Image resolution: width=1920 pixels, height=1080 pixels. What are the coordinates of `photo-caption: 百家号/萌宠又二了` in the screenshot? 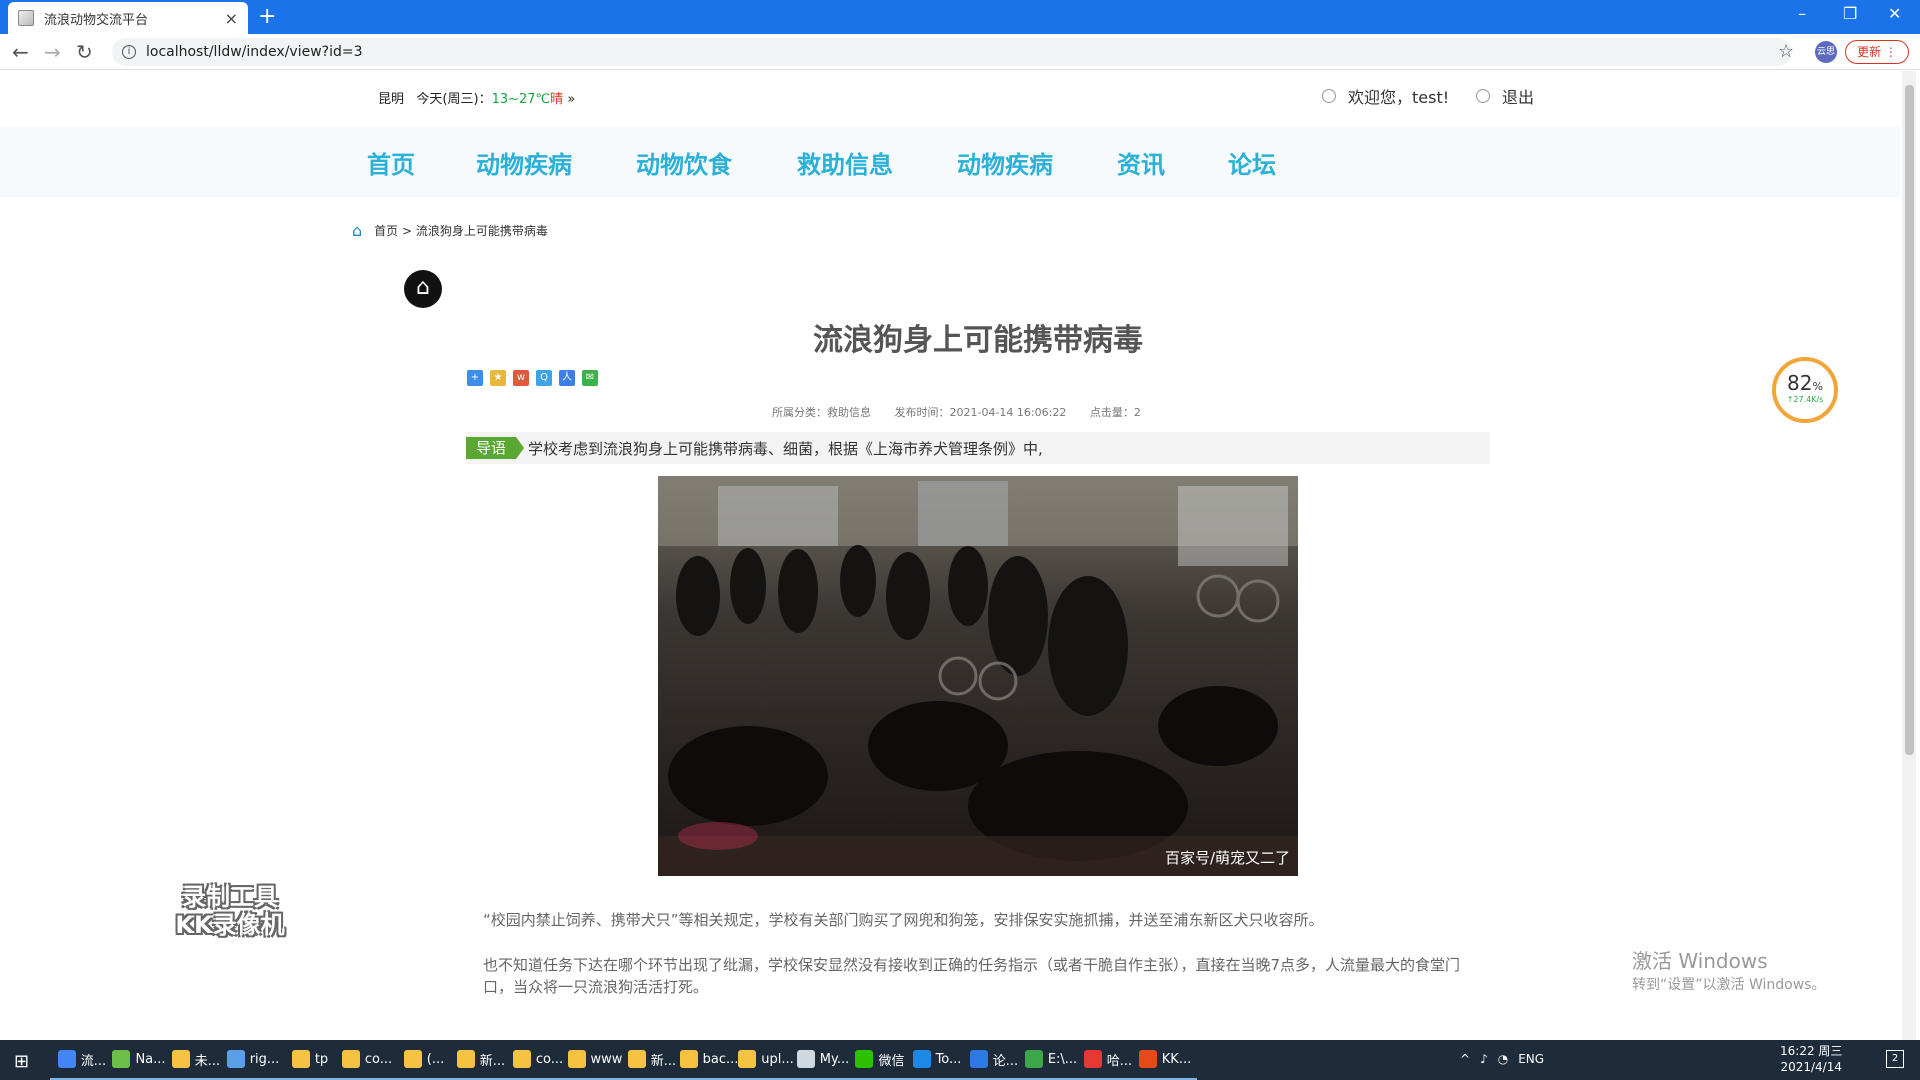 It's located at (1227, 858).